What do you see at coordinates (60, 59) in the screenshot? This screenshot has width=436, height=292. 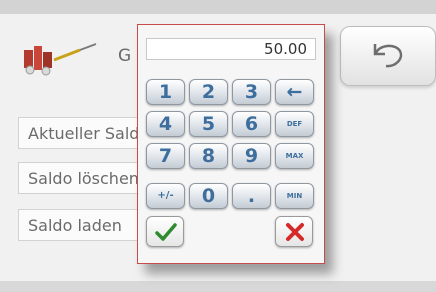 I see `logo-icon` at bounding box center [60, 59].